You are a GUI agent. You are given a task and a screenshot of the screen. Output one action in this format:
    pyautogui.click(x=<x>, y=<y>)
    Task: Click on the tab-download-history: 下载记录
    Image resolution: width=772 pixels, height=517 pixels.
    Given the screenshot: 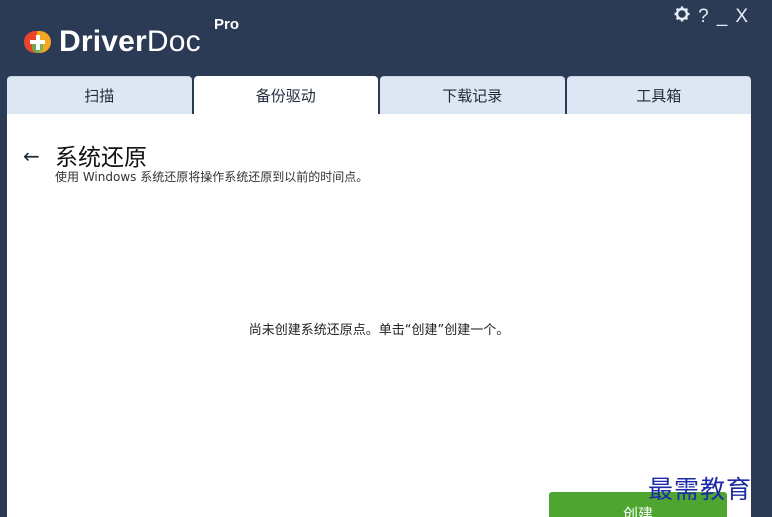 What is the action you would take?
    pyautogui.click(x=472, y=95)
    